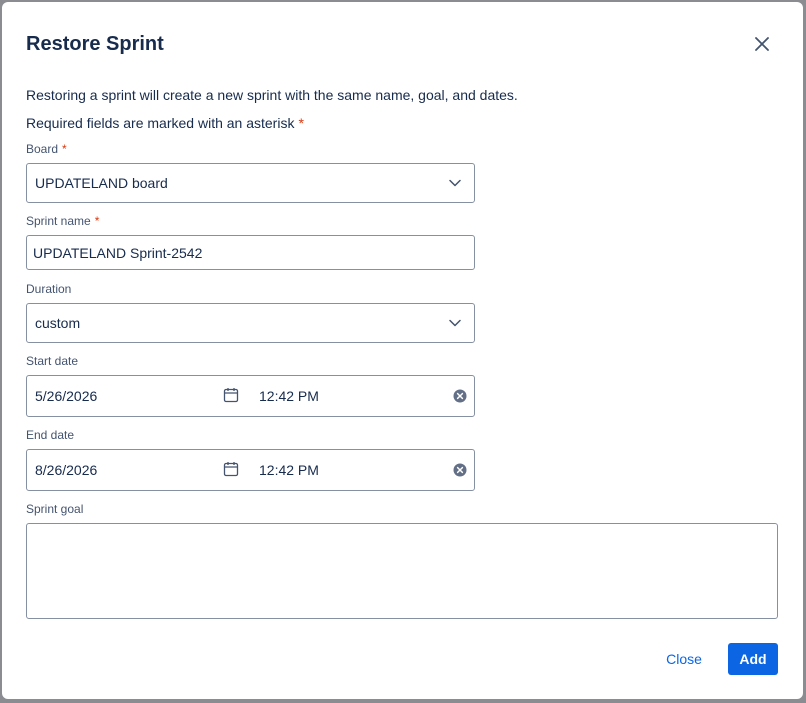  Describe the element at coordinates (52, 361) in the screenshot. I see `start-date-label: Start date` at that location.